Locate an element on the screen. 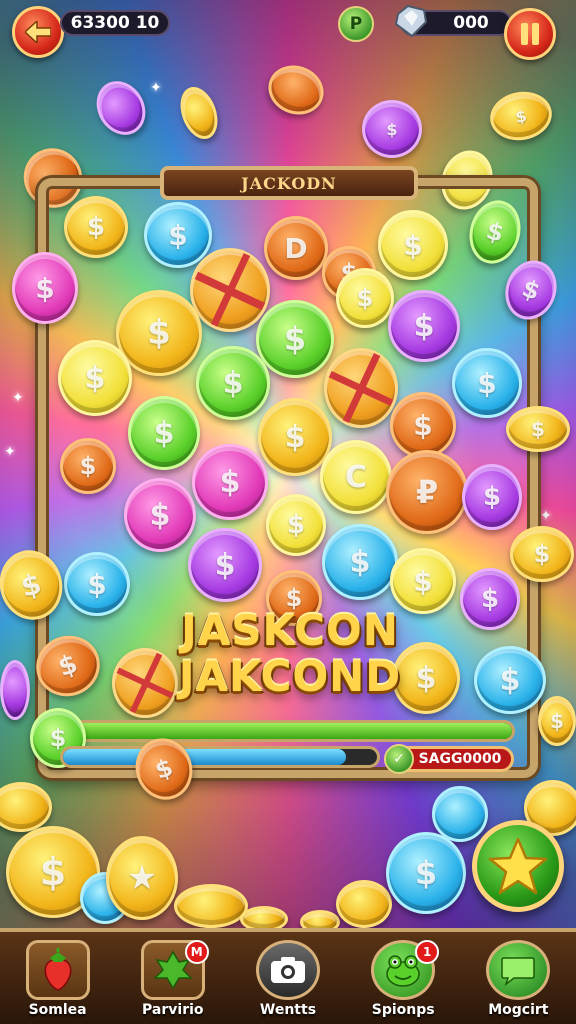 The height and width of the screenshot is (1024, 576). check-icon: ✓ is located at coordinates (399, 759).